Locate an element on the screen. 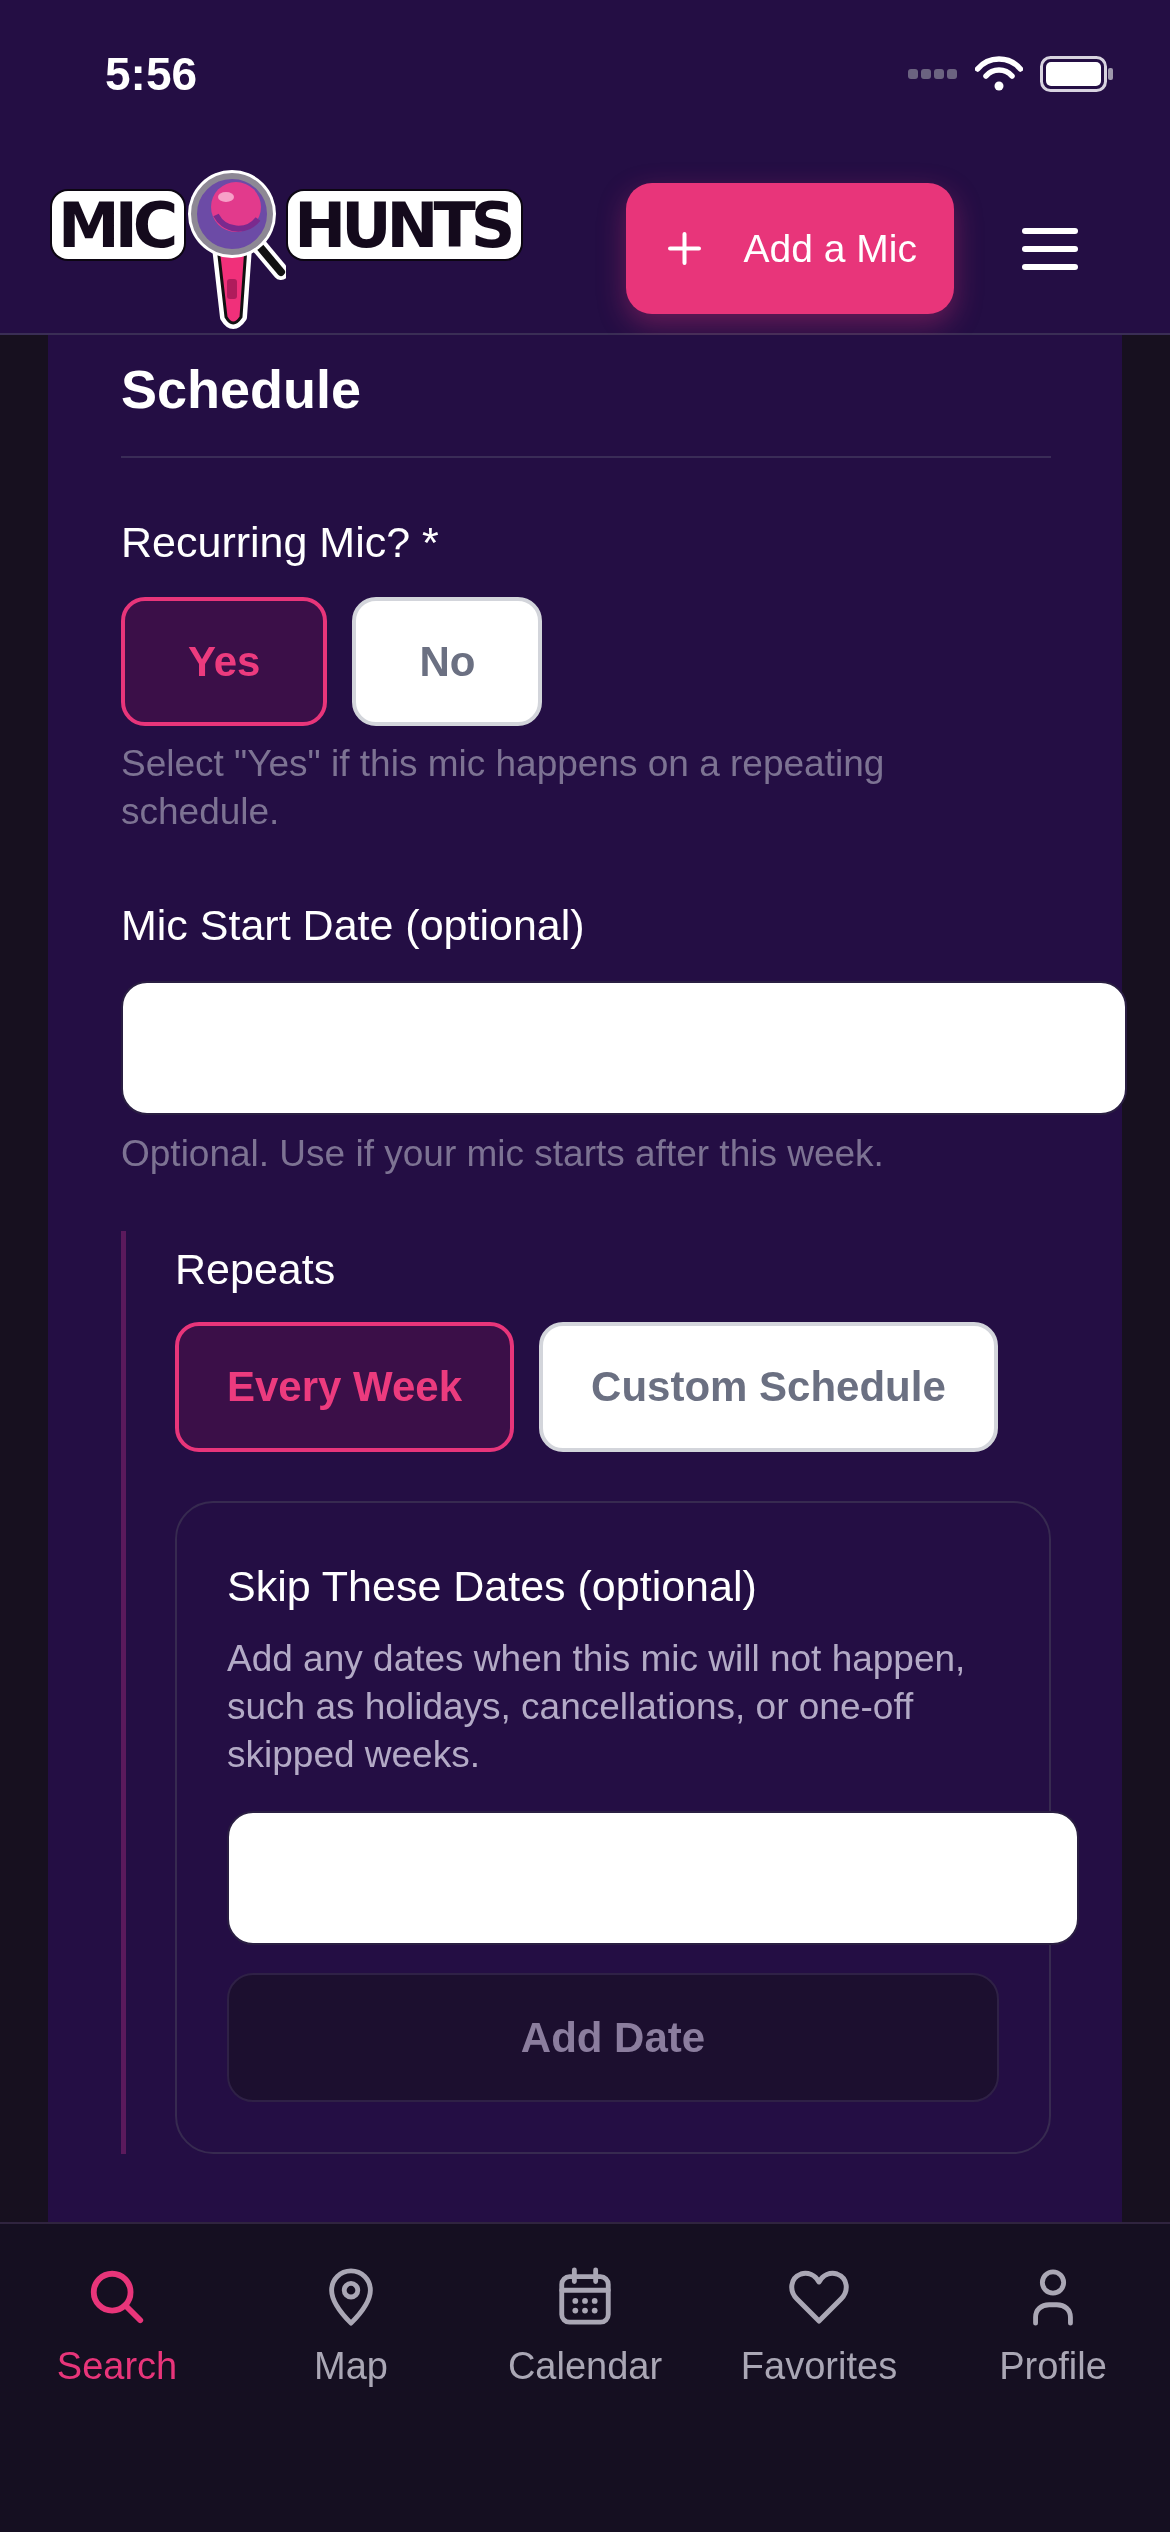  plus-icon is located at coordinates (684, 248).